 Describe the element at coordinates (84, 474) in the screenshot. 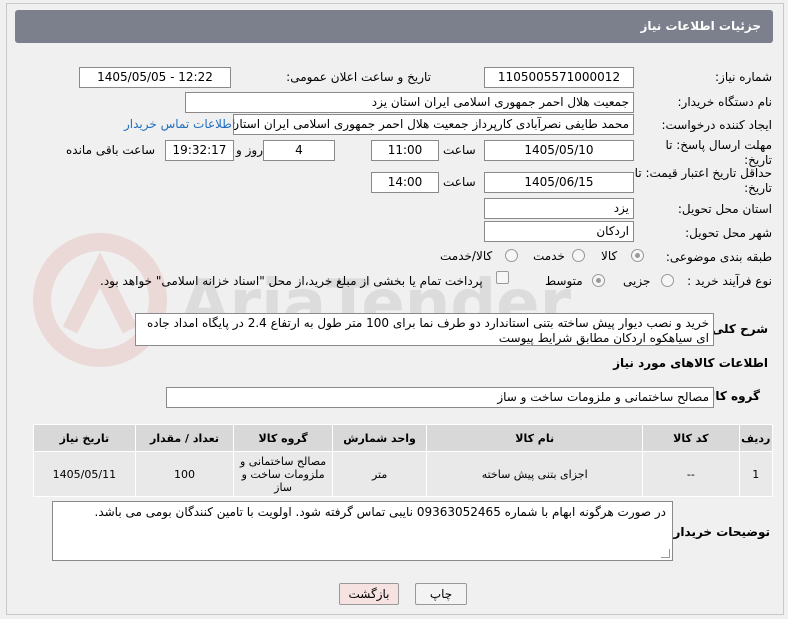

I see `cell-date: 1405/05/11` at that location.